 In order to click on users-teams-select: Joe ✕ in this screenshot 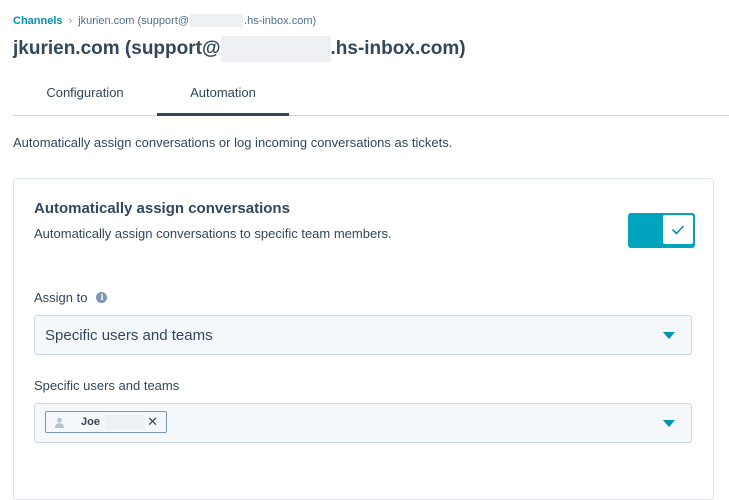, I will do `click(363, 423)`.